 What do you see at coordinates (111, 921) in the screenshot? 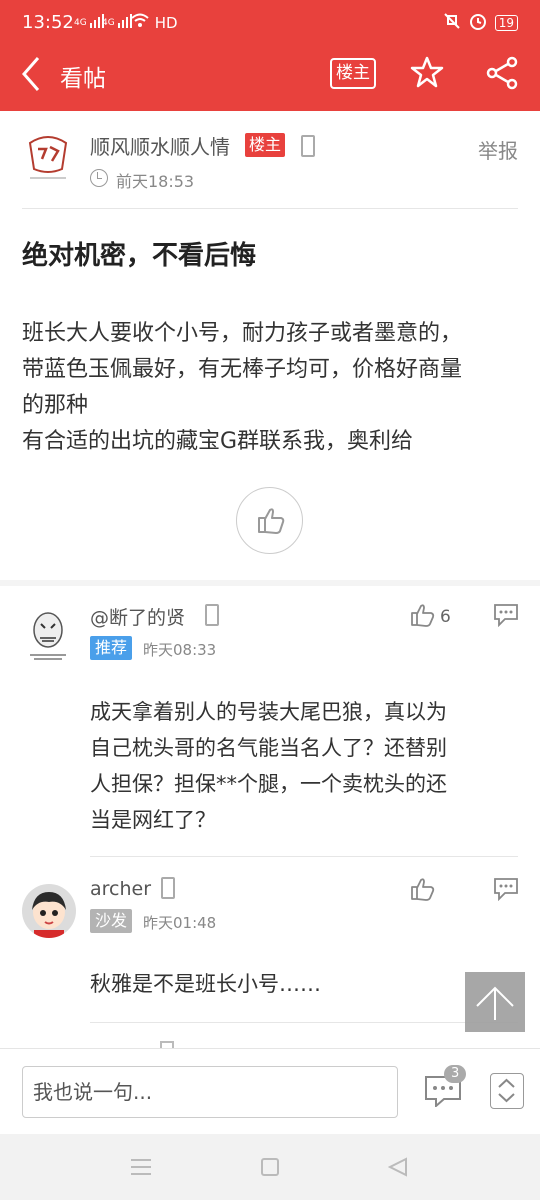
I see `sofa-badge: 沙发` at bounding box center [111, 921].